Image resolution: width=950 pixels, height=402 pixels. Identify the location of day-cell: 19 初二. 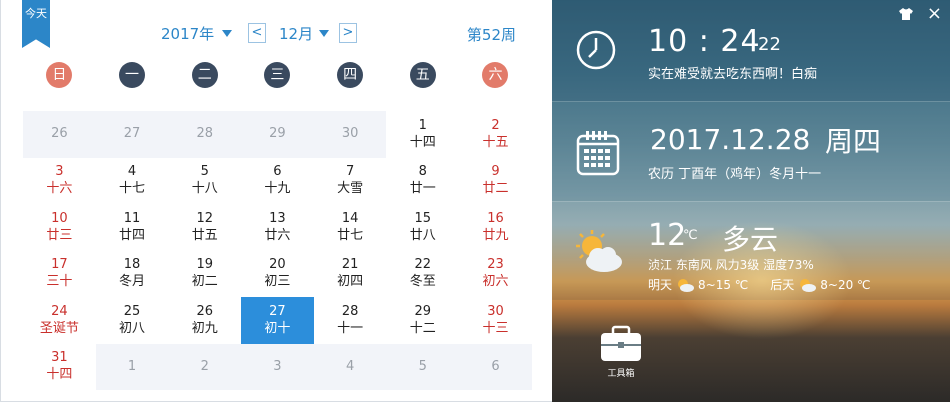
(204, 274).